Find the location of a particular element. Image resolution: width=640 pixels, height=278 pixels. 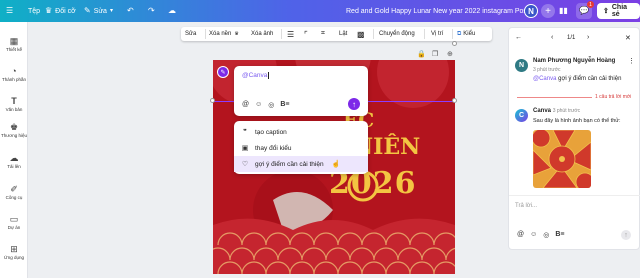

sidebar-item-brand: ♚ Thương hiệu is located at coordinates (14, 130).